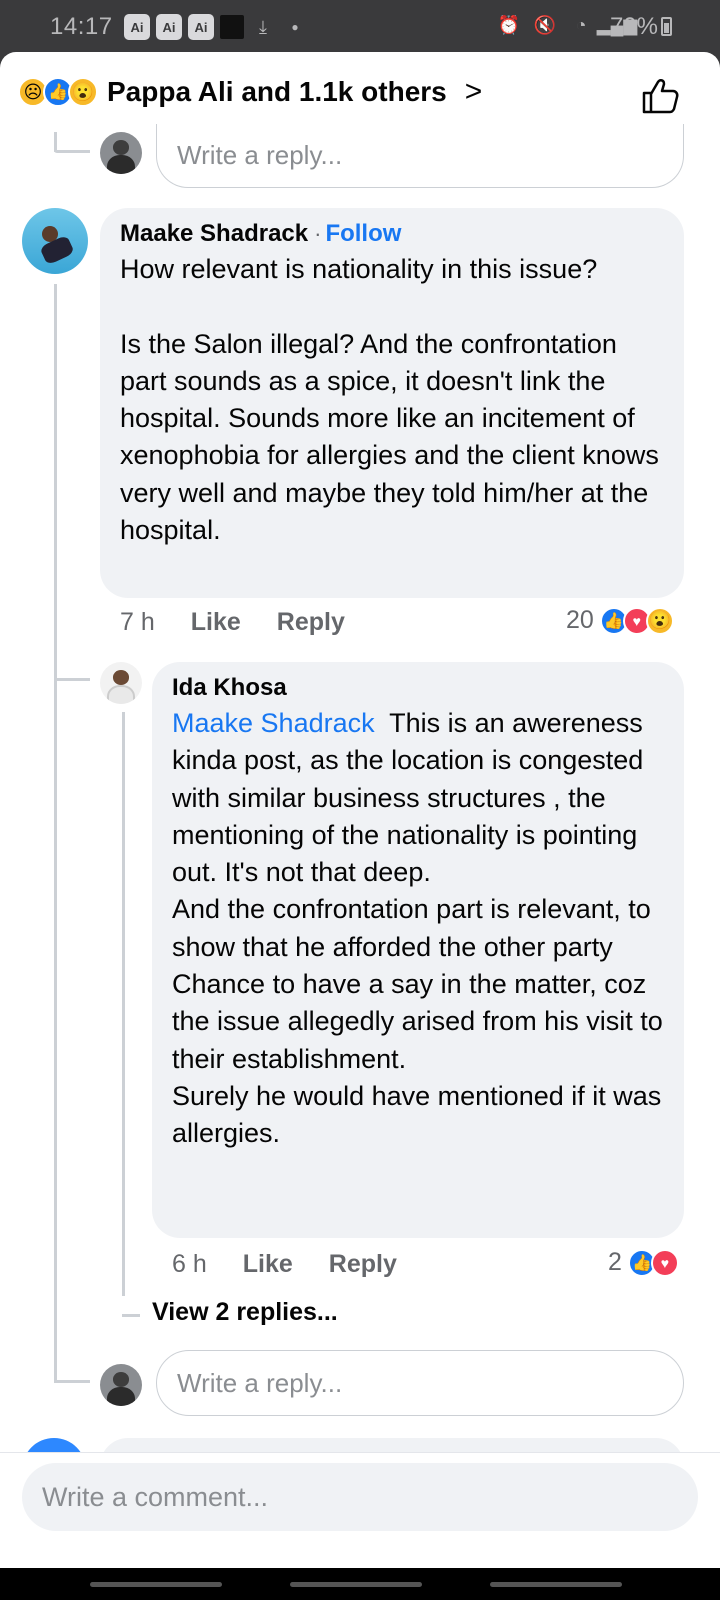 This screenshot has height=1600, width=720. I want to click on like-button-icon, so click(660, 96).